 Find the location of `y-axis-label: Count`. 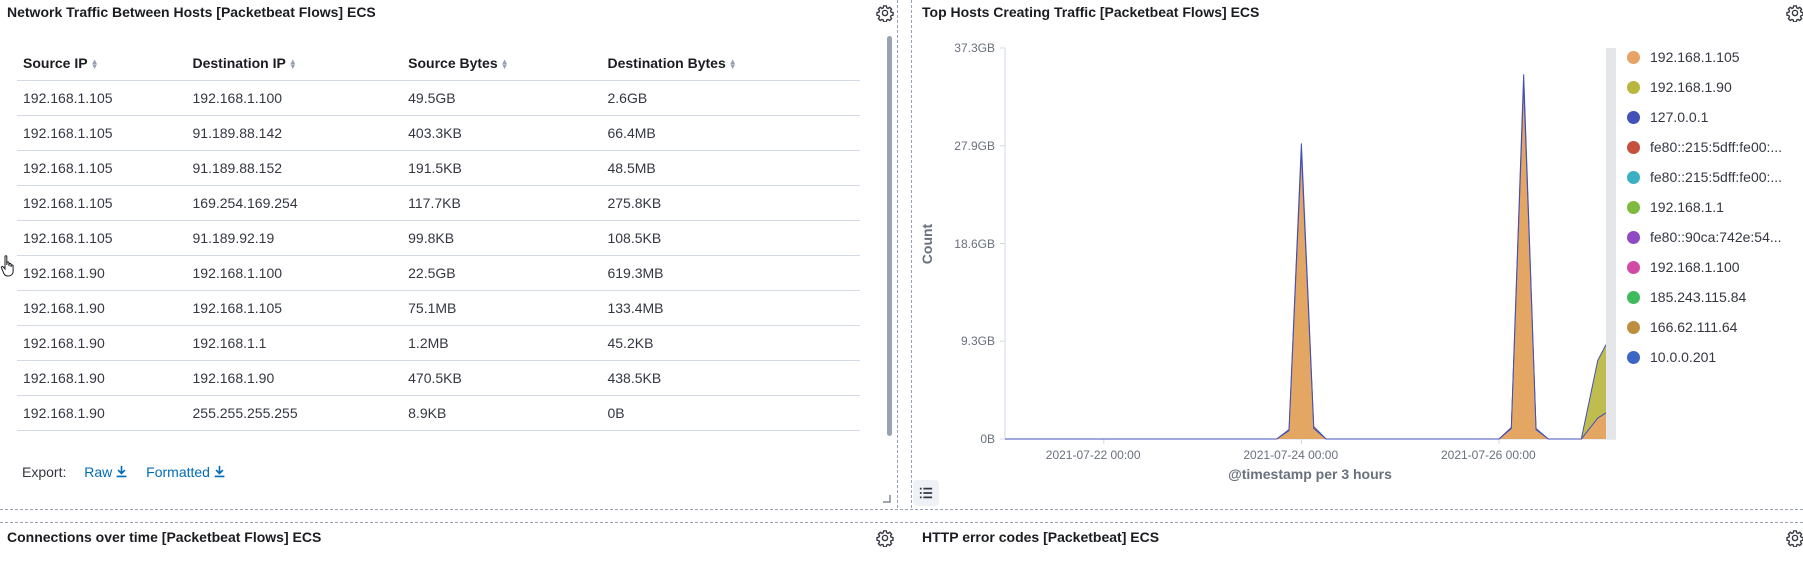

y-axis-label: Count is located at coordinates (927, 243).